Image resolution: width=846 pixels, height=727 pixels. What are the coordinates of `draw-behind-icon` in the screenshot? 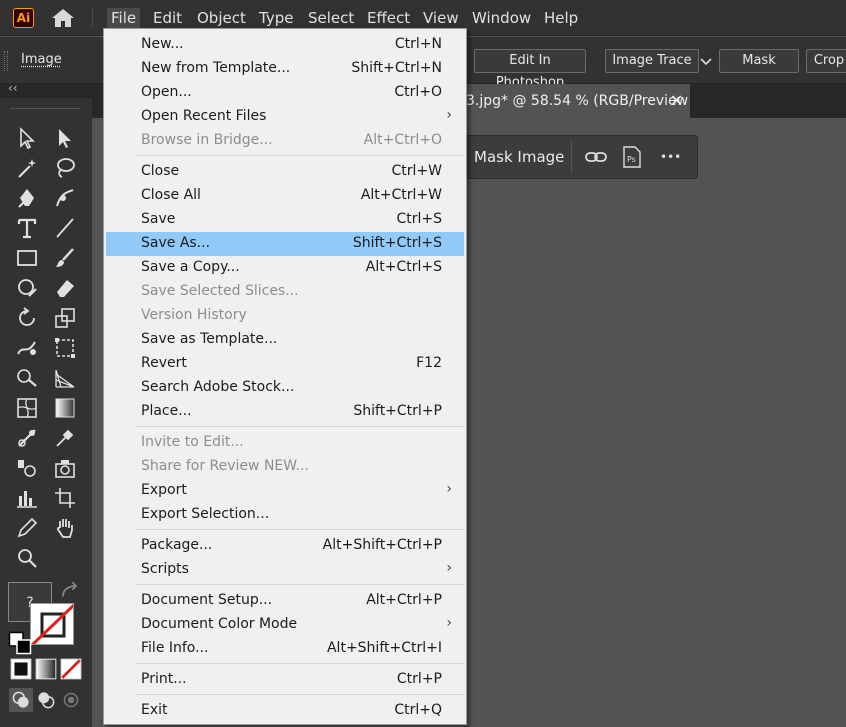 It's located at (45, 699).